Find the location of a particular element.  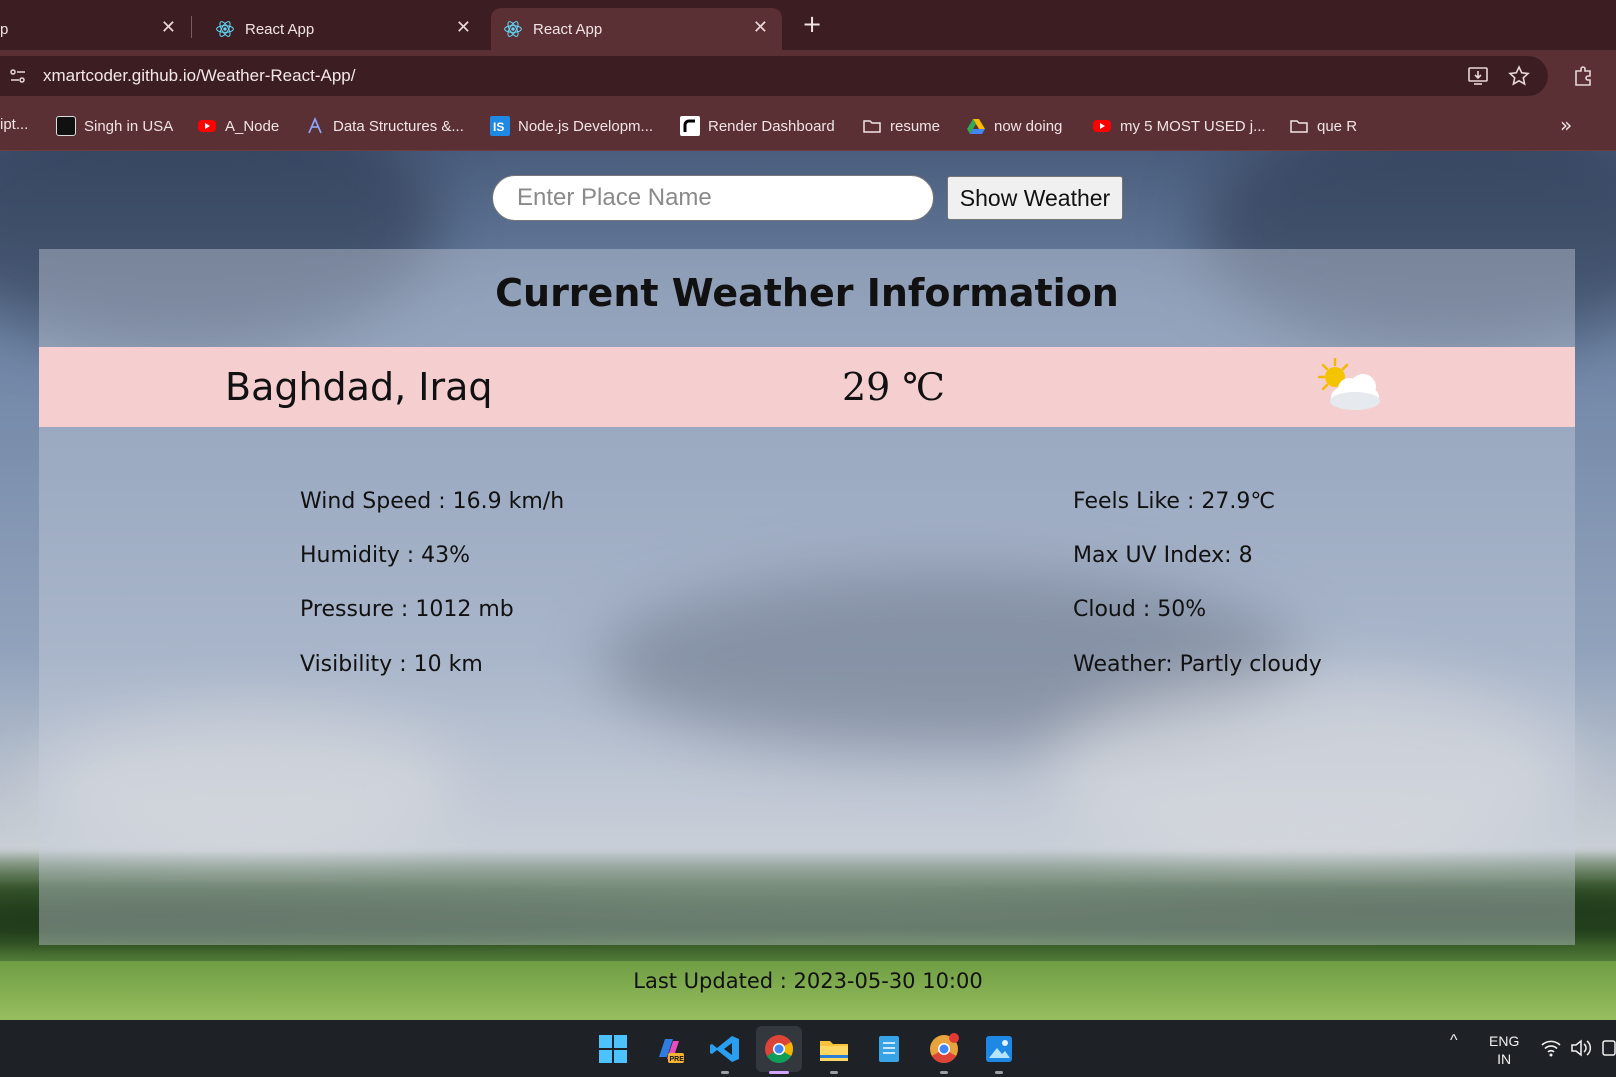

bookmark-label: que R is located at coordinates (1337, 126).